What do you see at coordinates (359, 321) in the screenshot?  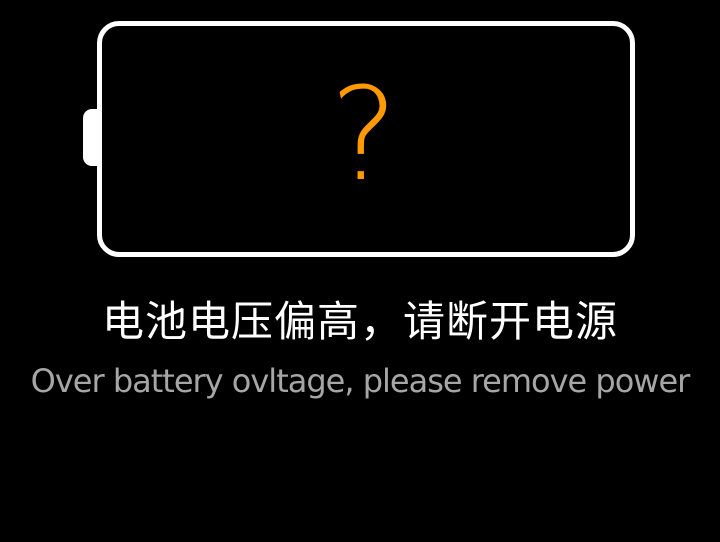 I see `warning-message-chinese: 电池电压偏高，请断开电源` at bounding box center [359, 321].